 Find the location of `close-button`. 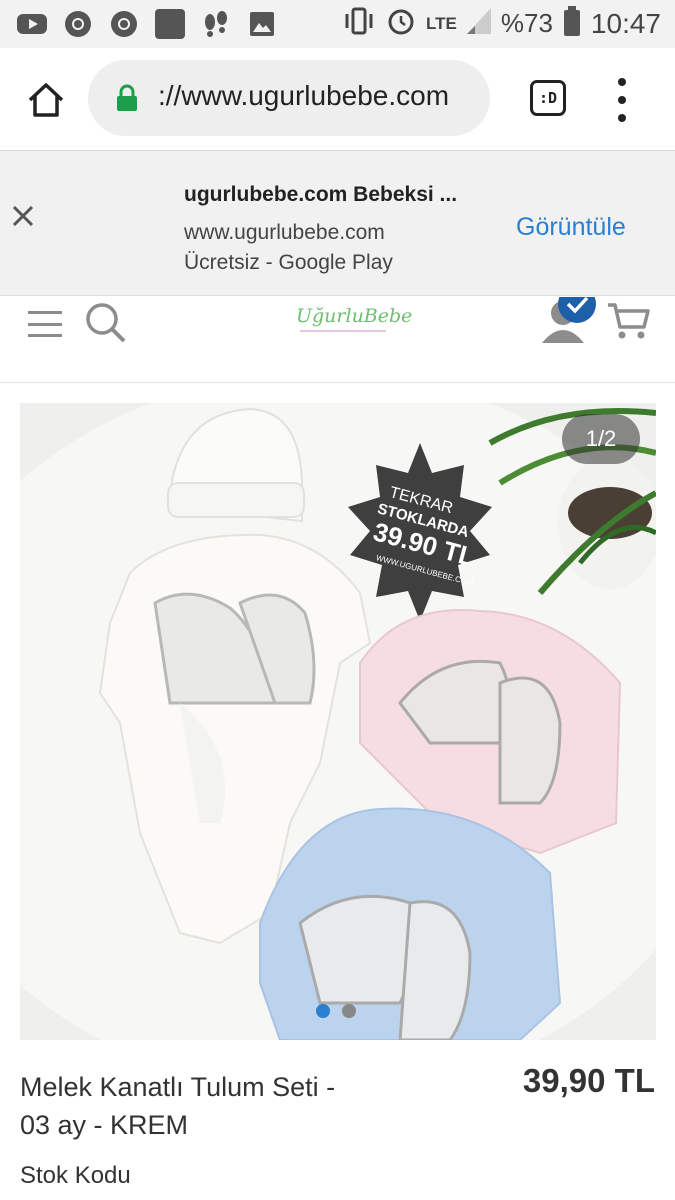

close-button is located at coordinates (23, 216).